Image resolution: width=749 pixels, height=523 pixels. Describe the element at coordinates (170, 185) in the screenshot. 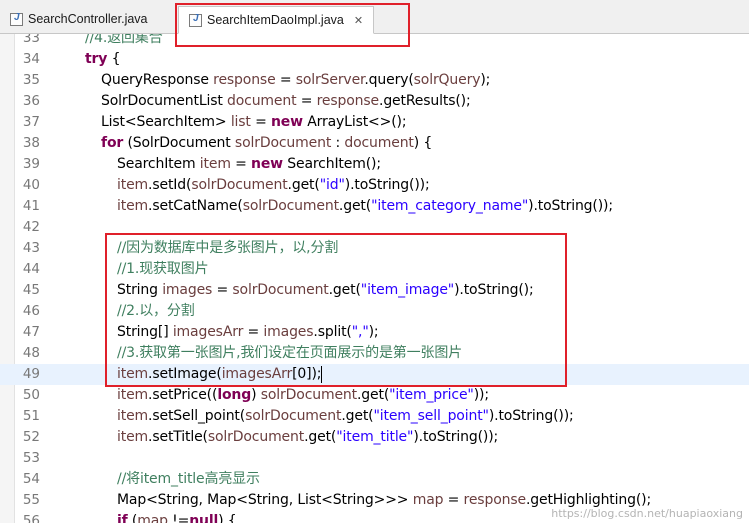

I see `code-token: .setId(` at that location.